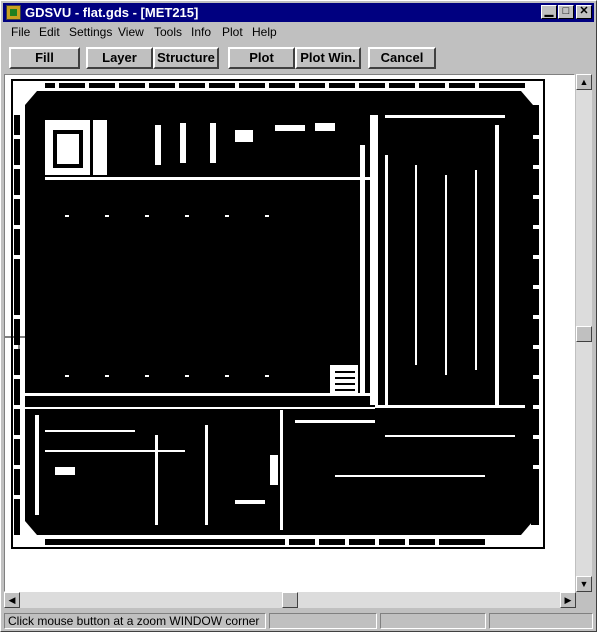 Image resolution: width=597 pixels, height=632 pixels. I want to click on close-button: ✕, so click(584, 12).